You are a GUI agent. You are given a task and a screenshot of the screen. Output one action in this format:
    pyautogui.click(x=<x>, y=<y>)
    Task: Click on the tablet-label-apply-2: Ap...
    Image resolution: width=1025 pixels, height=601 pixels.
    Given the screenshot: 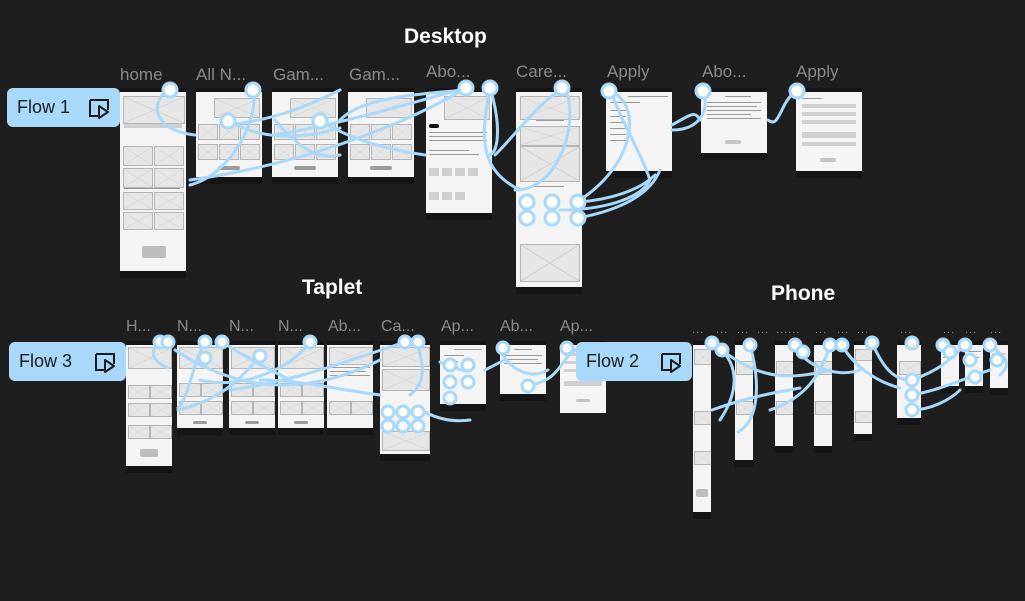 What is the action you would take?
    pyautogui.click(x=576, y=327)
    